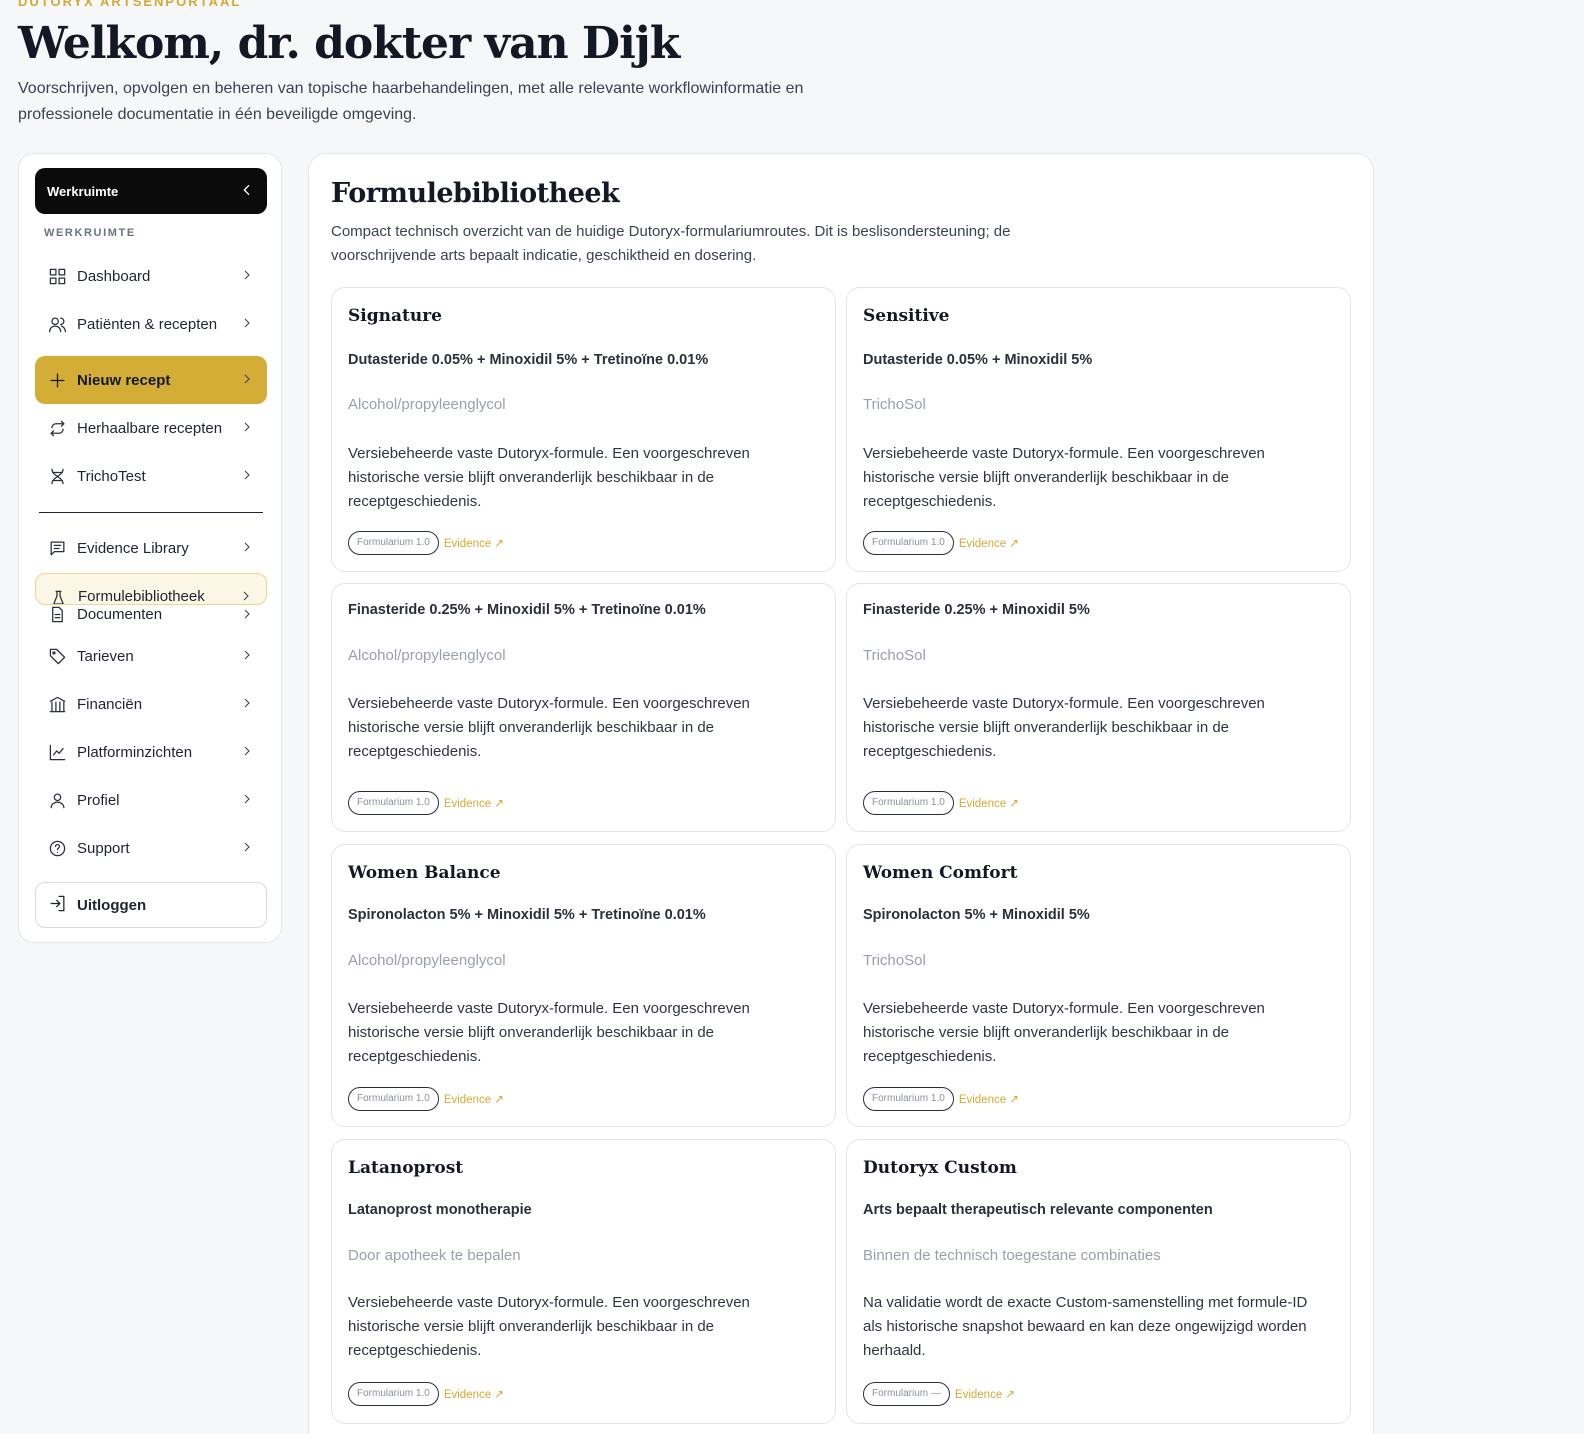  Describe the element at coordinates (151, 589) in the screenshot. I see `sidebar-item-formula-library: Formulebibliotheek` at that location.